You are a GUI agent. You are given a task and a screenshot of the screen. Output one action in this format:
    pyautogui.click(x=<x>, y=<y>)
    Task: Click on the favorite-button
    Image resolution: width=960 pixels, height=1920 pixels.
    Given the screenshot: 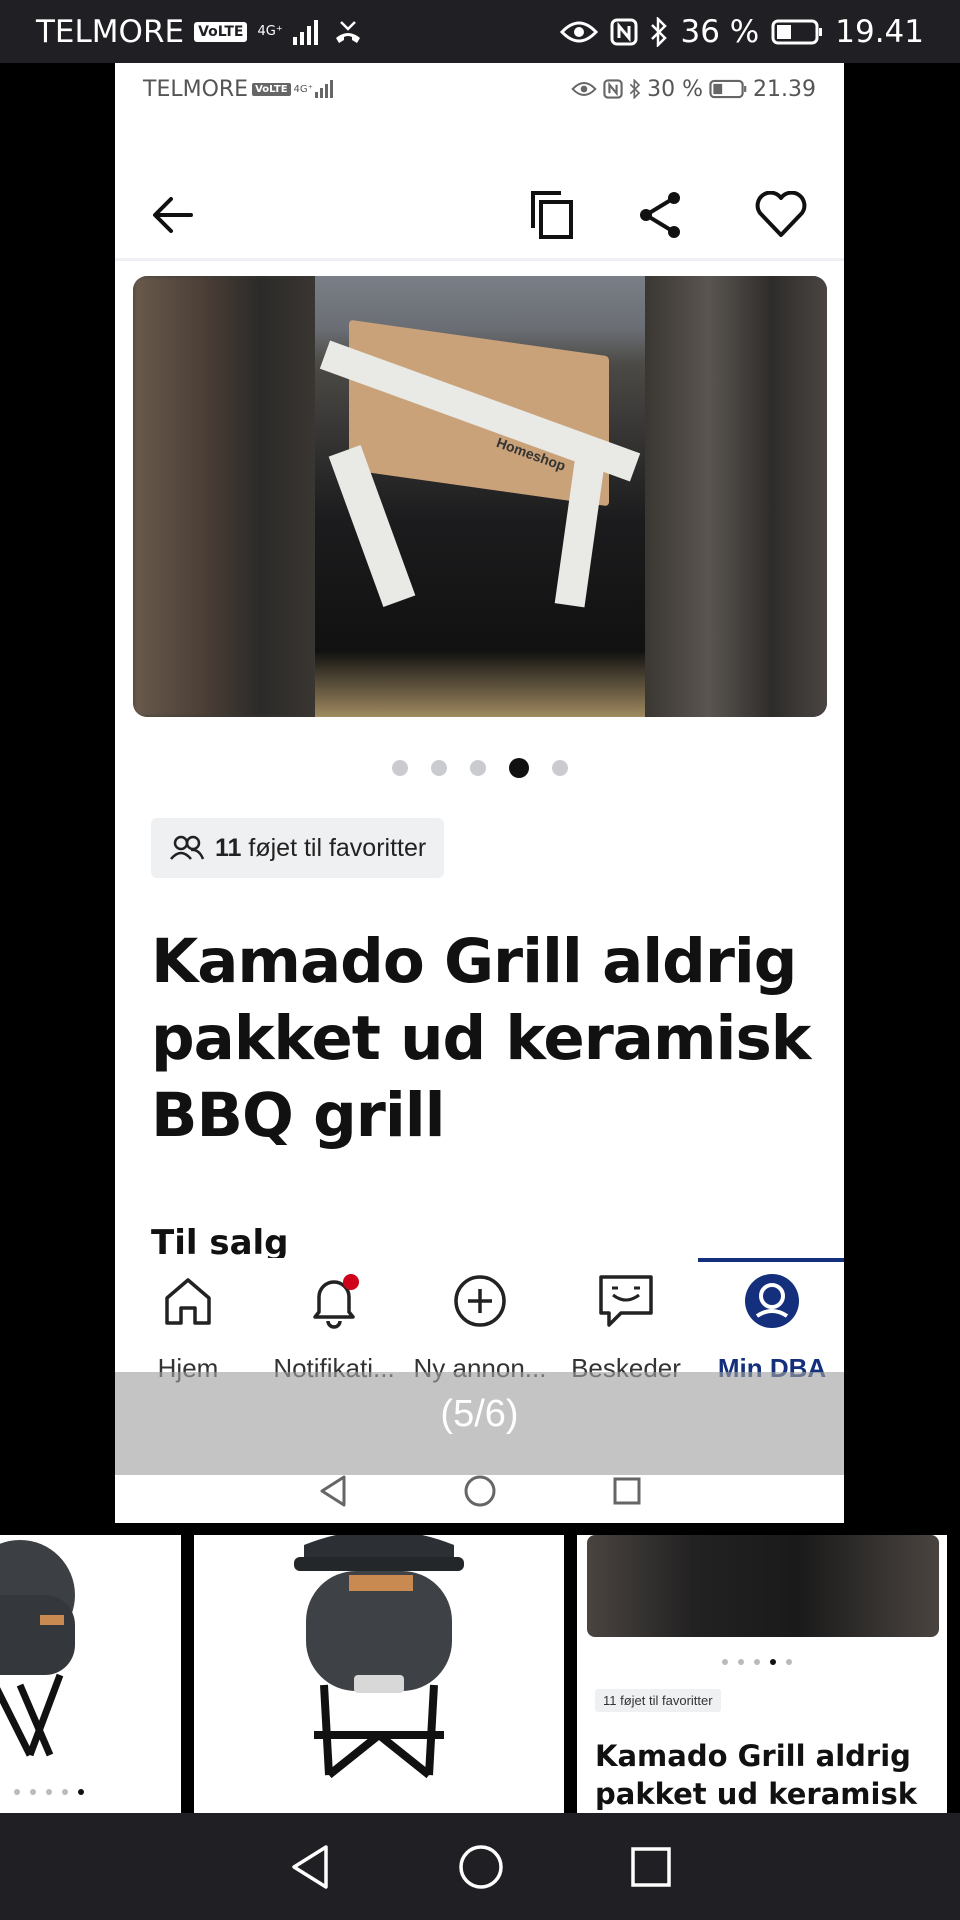 What is the action you would take?
    pyautogui.click(x=781, y=215)
    